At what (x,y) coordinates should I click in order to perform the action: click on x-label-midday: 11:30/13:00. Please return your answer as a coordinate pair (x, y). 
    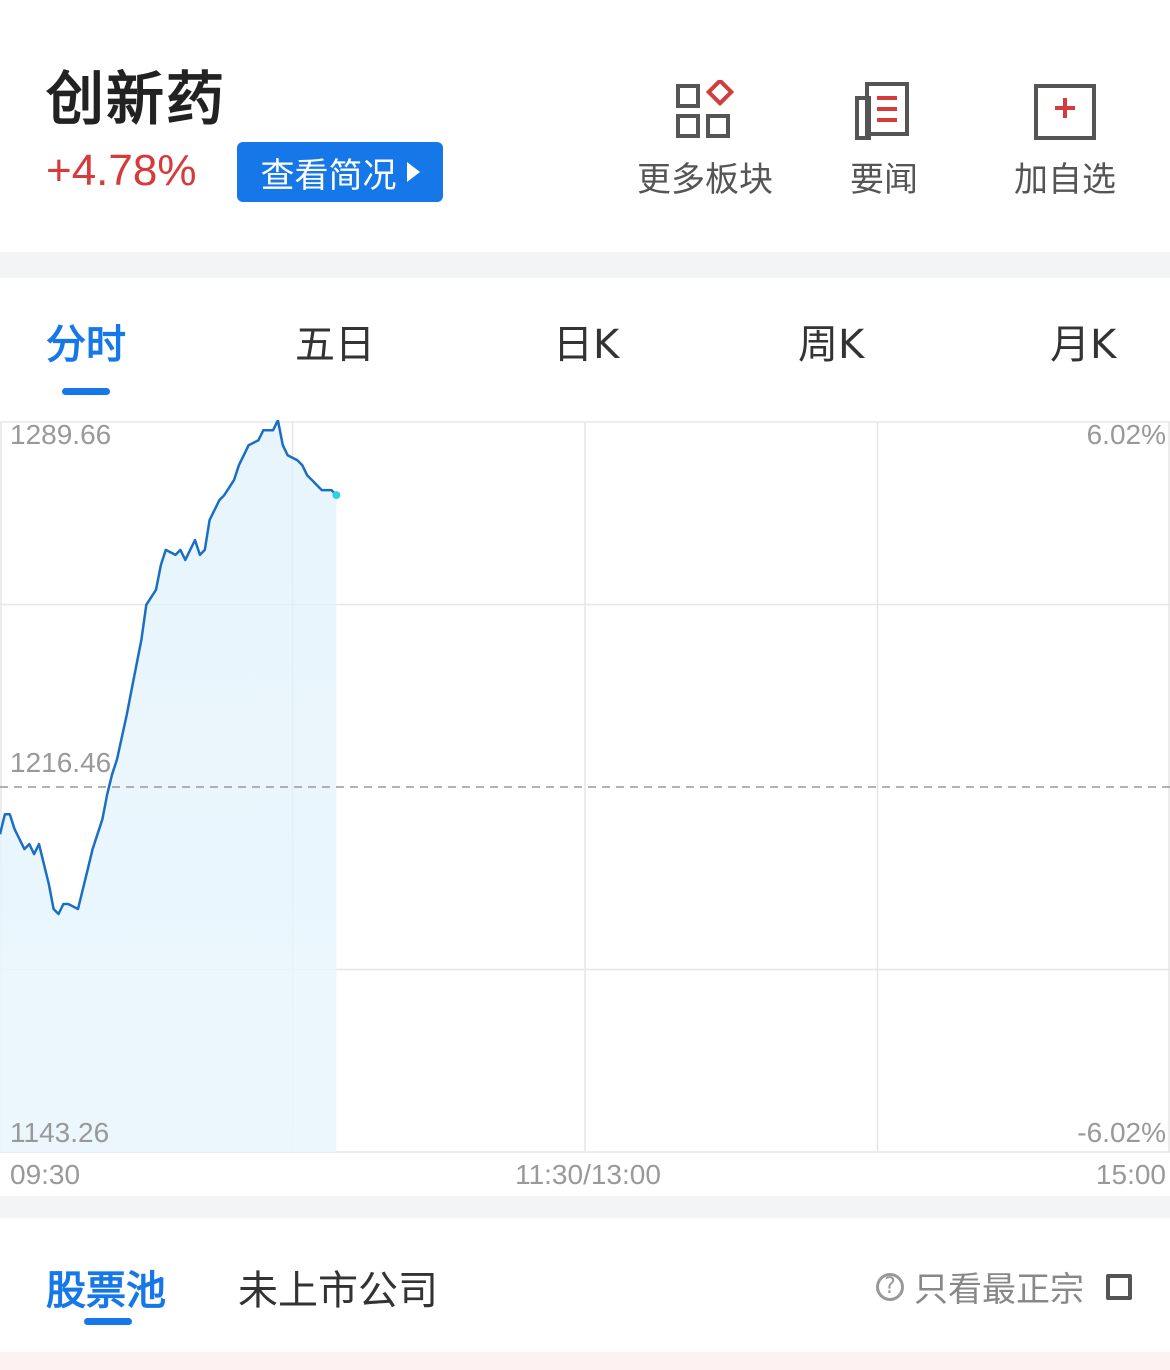
    Looking at the image, I should click on (588, 1174).